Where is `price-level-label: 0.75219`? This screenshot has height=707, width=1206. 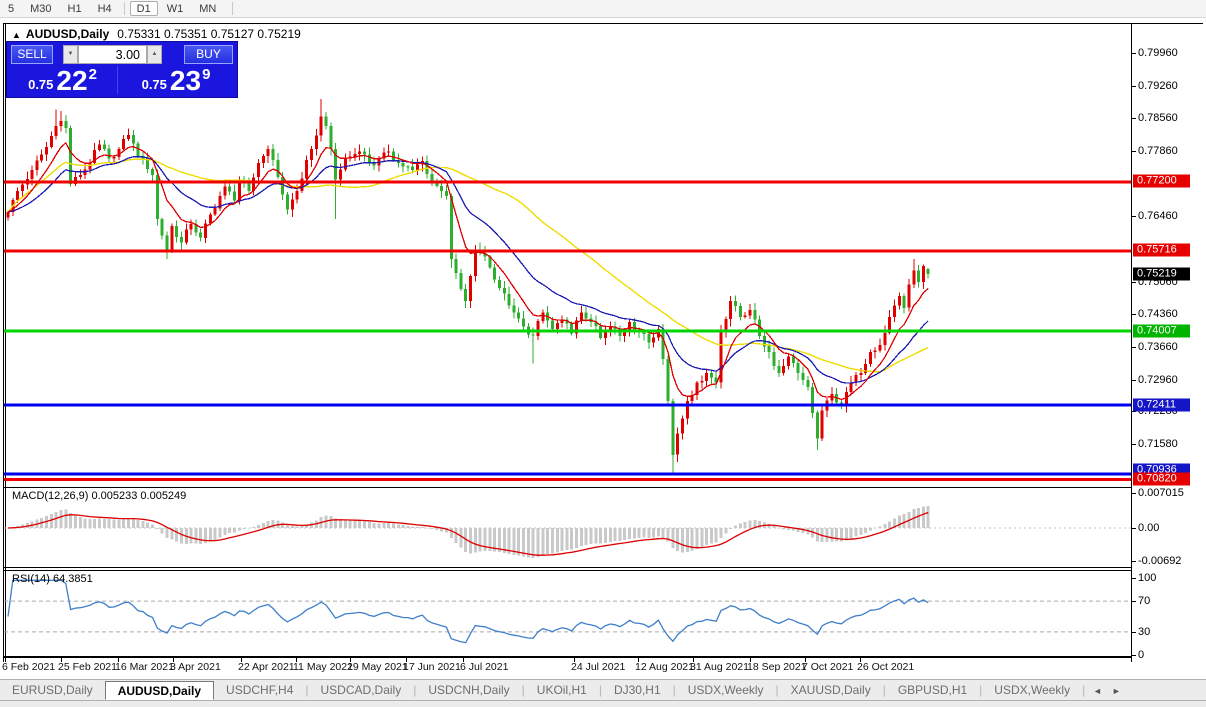 price-level-label: 0.75219 is located at coordinates (1161, 274).